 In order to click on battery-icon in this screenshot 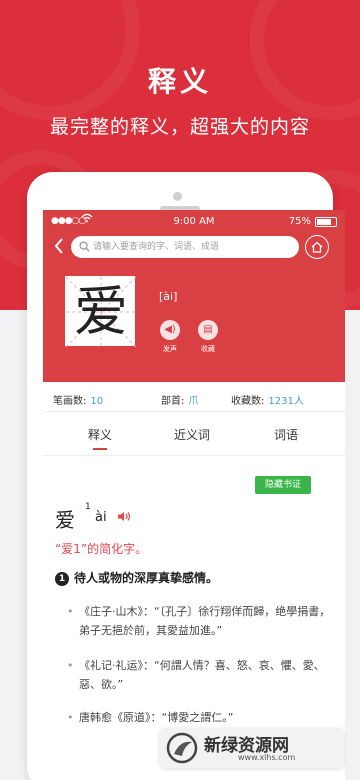, I will do `click(326, 222)`.